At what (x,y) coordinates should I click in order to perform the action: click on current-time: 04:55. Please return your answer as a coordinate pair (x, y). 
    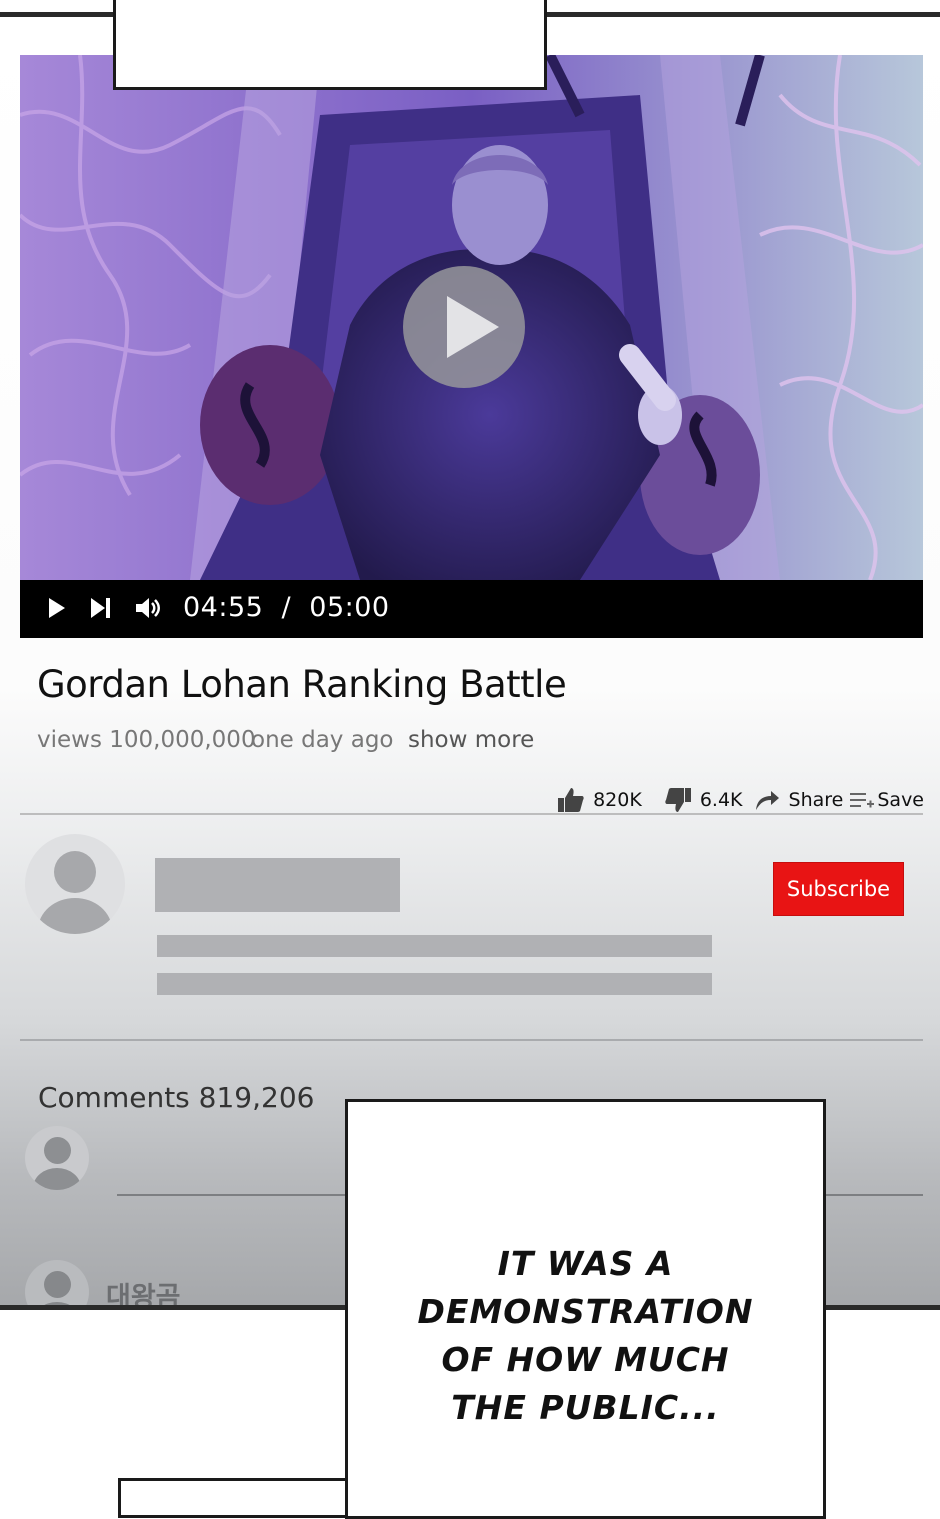
    Looking at the image, I should click on (223, 607).